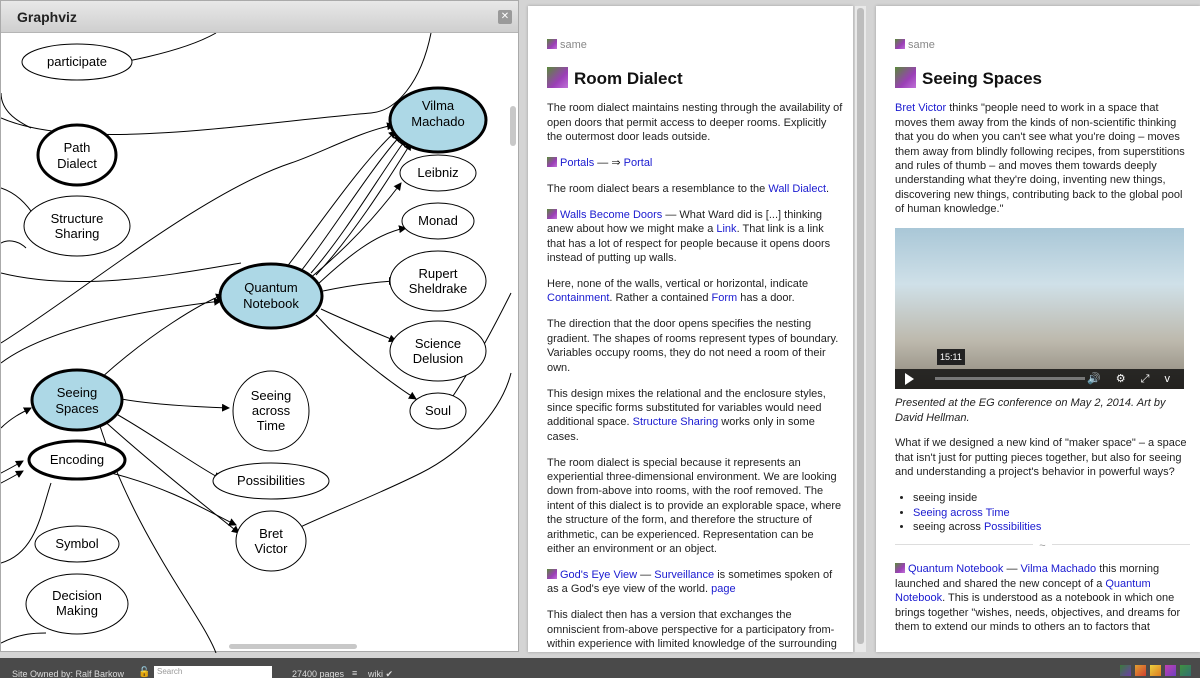 The width and height of the screenshot is (1200, 678). I want to click on video-progress, so click(1010, 379).